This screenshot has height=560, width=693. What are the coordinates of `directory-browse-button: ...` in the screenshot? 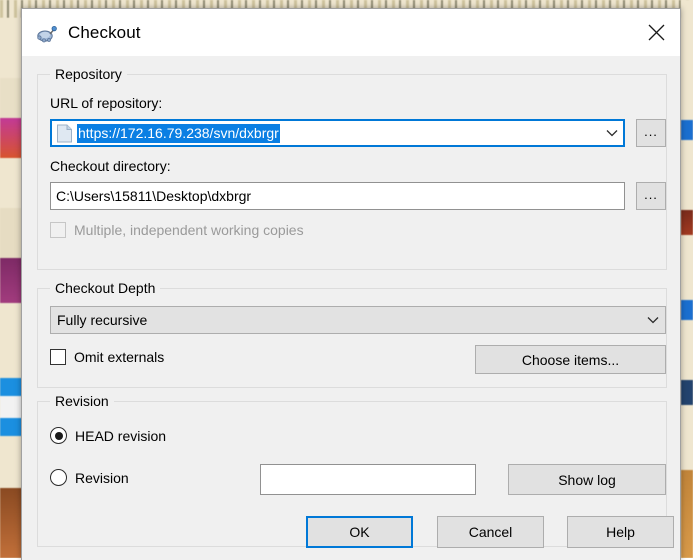 It's located at (651, 196).